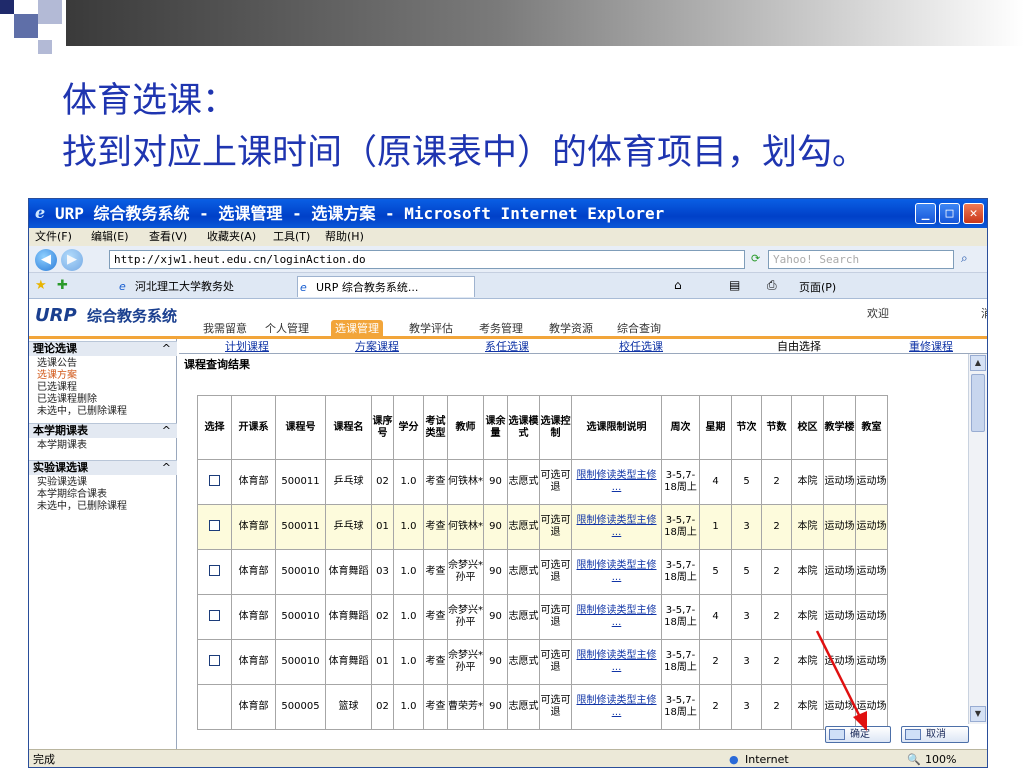  Describe the element at coordinates (103, 467) in the screenshot. I see `sidebar-section-lab: 实验课选课 ^` at that location.